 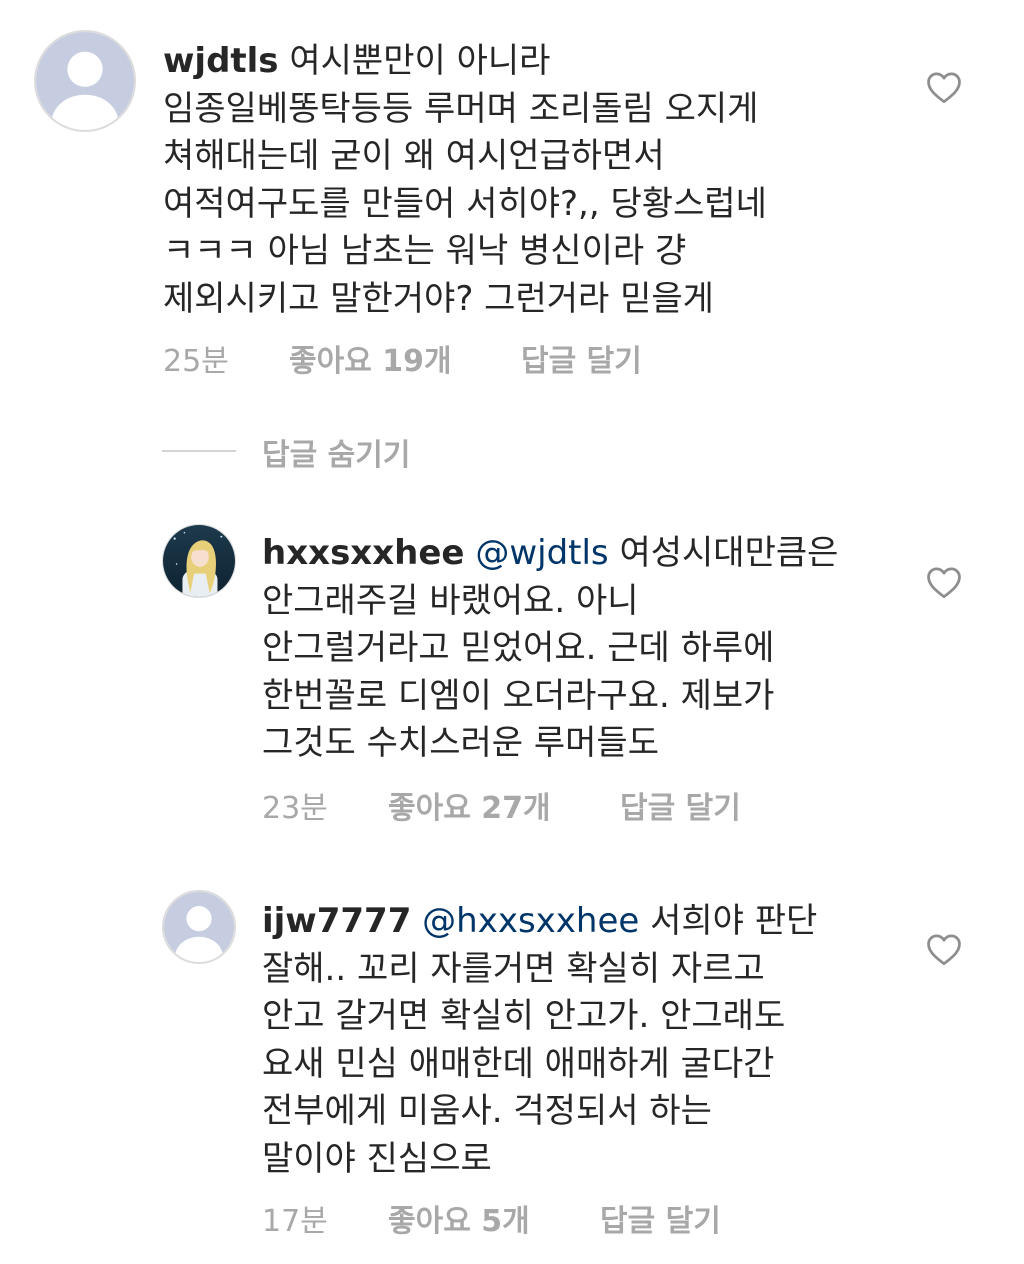 I want to click on comment-line: 여성시대만큼은, so click(x=729, y=553).